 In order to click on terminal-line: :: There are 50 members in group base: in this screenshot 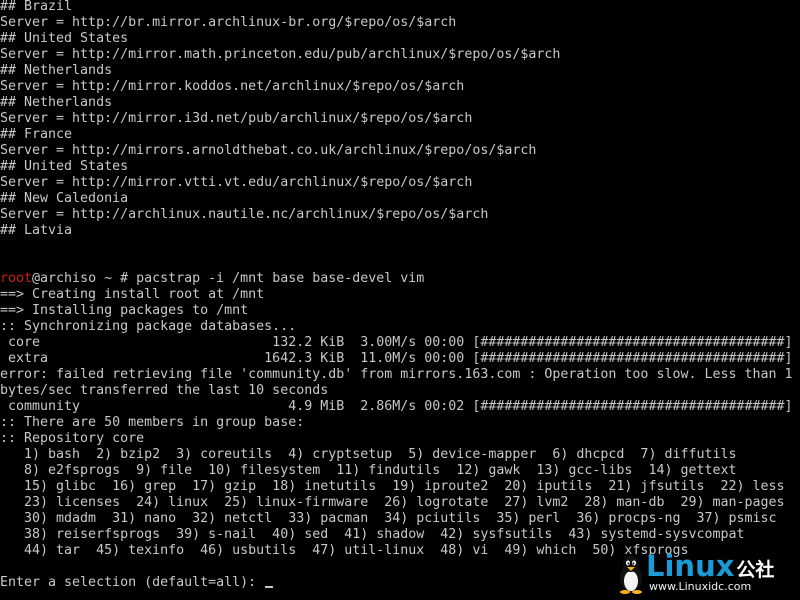, I will do `click(400, 423)`.